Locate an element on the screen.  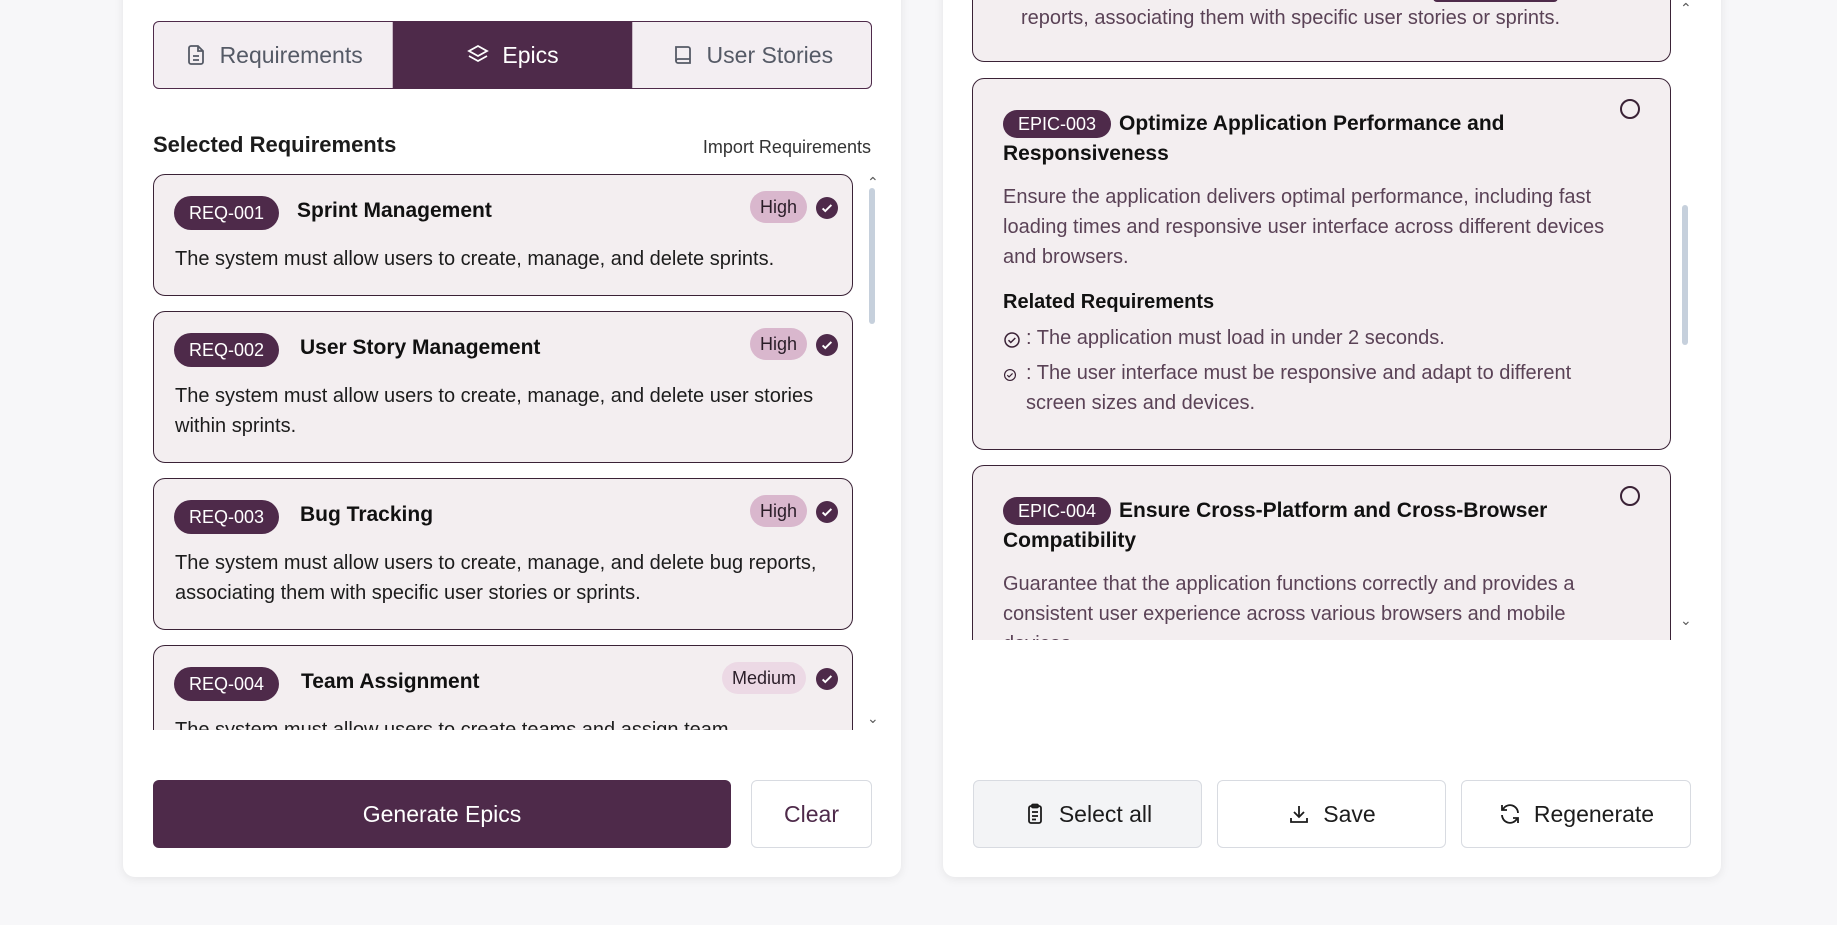
epic-id-badge: EPIC-003 is located at coordinates (1057, 124).